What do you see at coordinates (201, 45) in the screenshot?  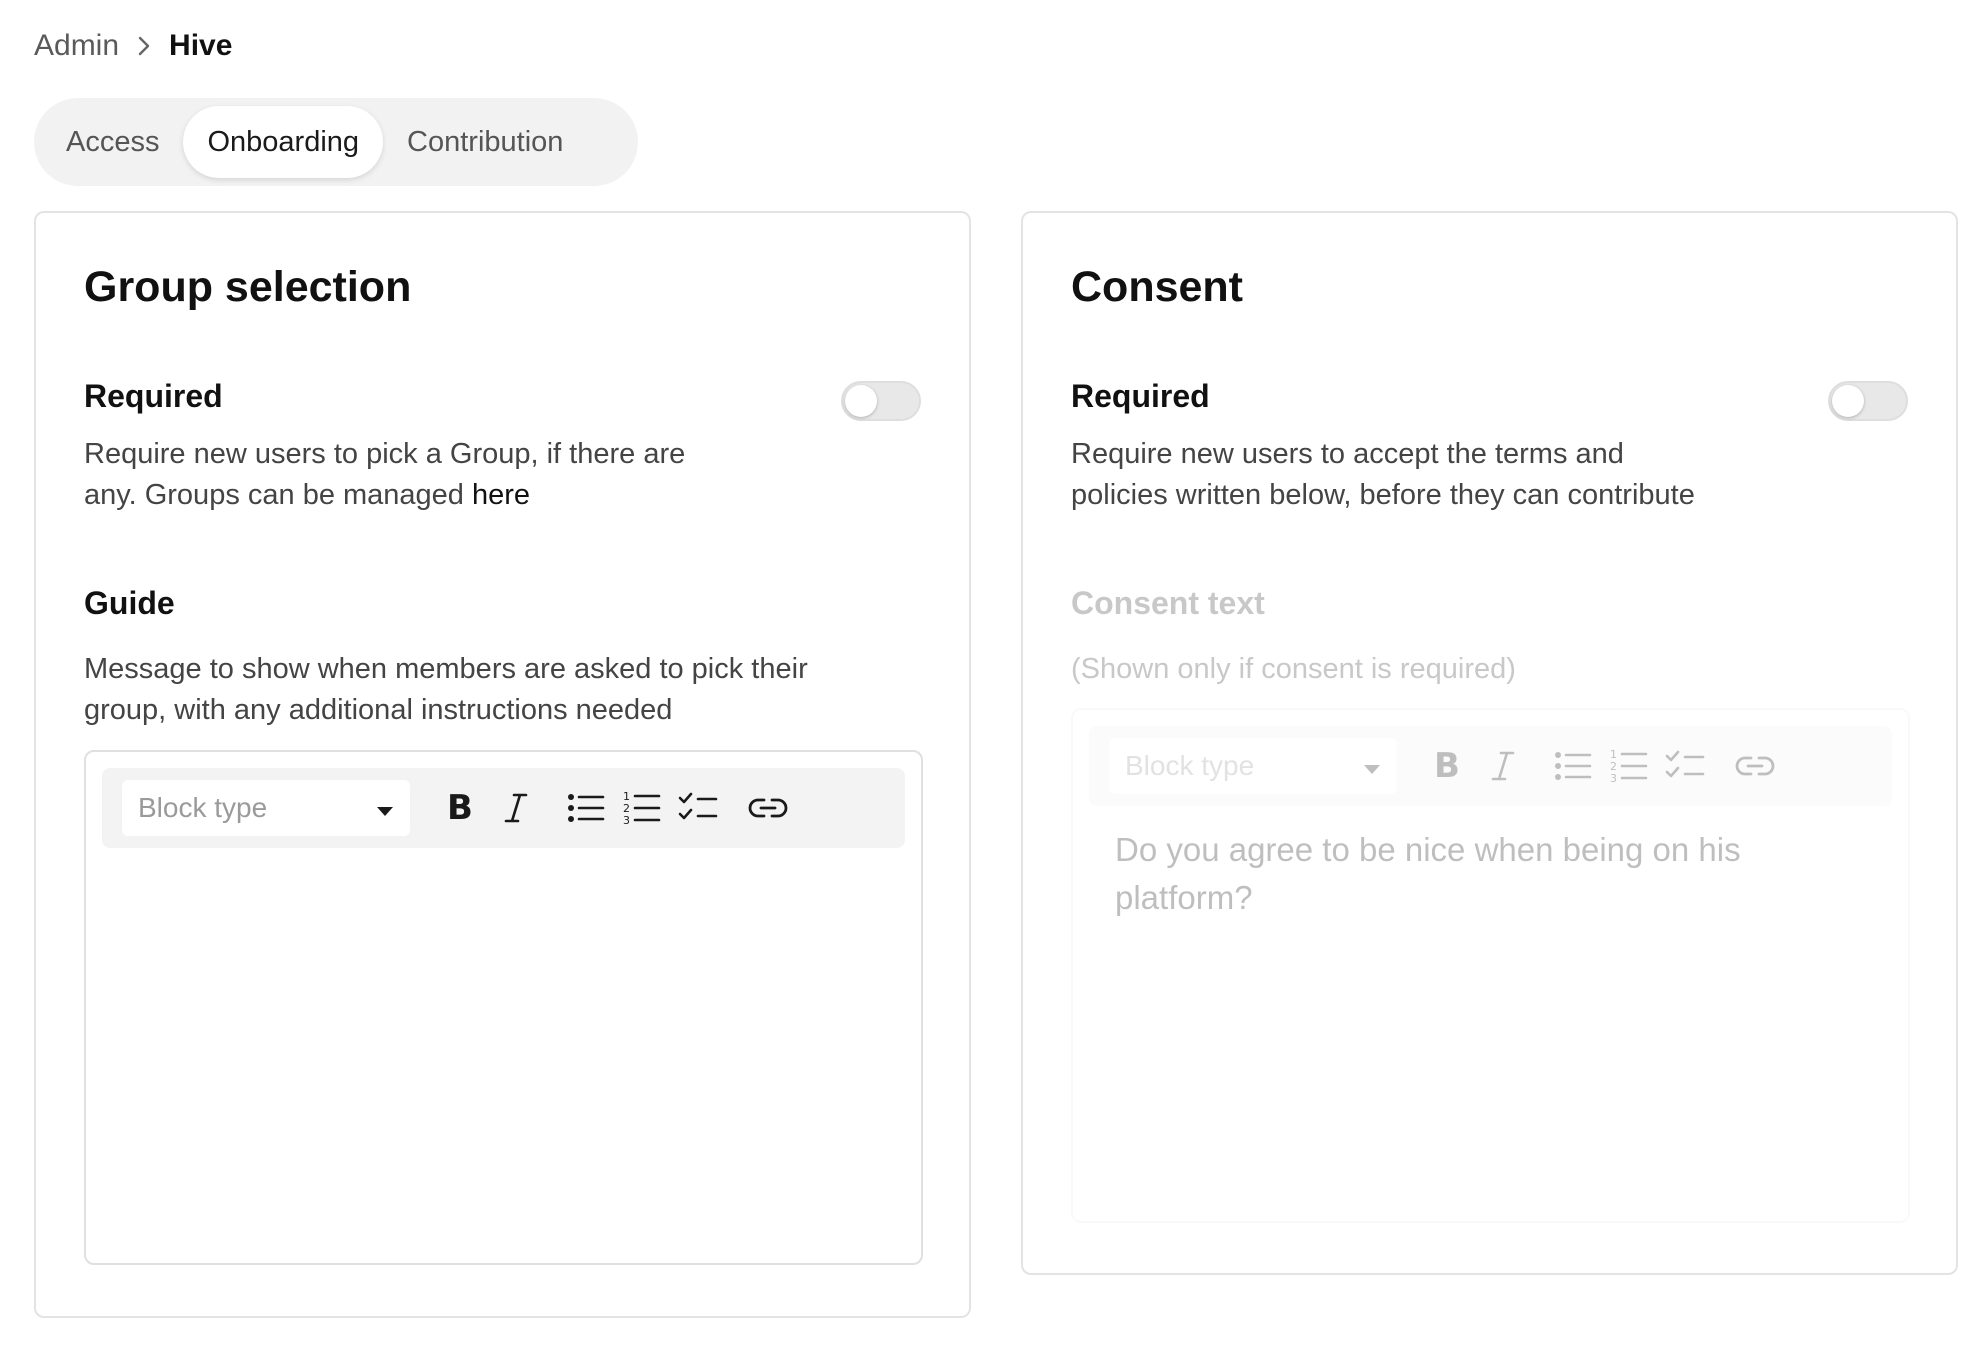 I see `breadcrumb-current: Hive` at bounding box center [201, 45].